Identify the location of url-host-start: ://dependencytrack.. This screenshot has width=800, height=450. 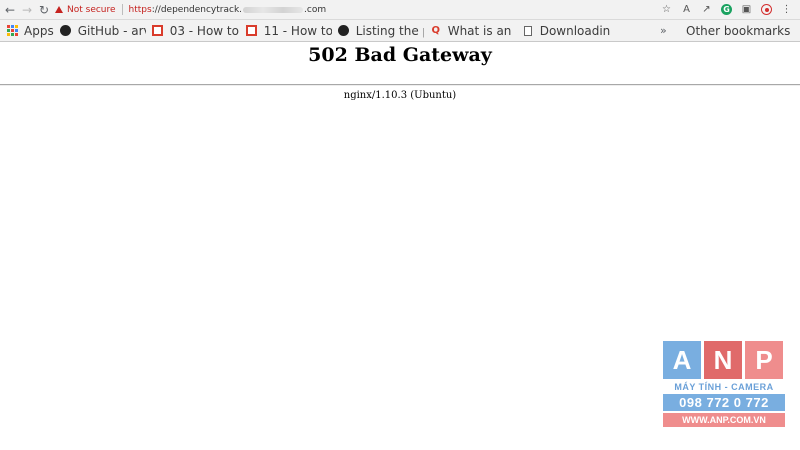
(197, 9).